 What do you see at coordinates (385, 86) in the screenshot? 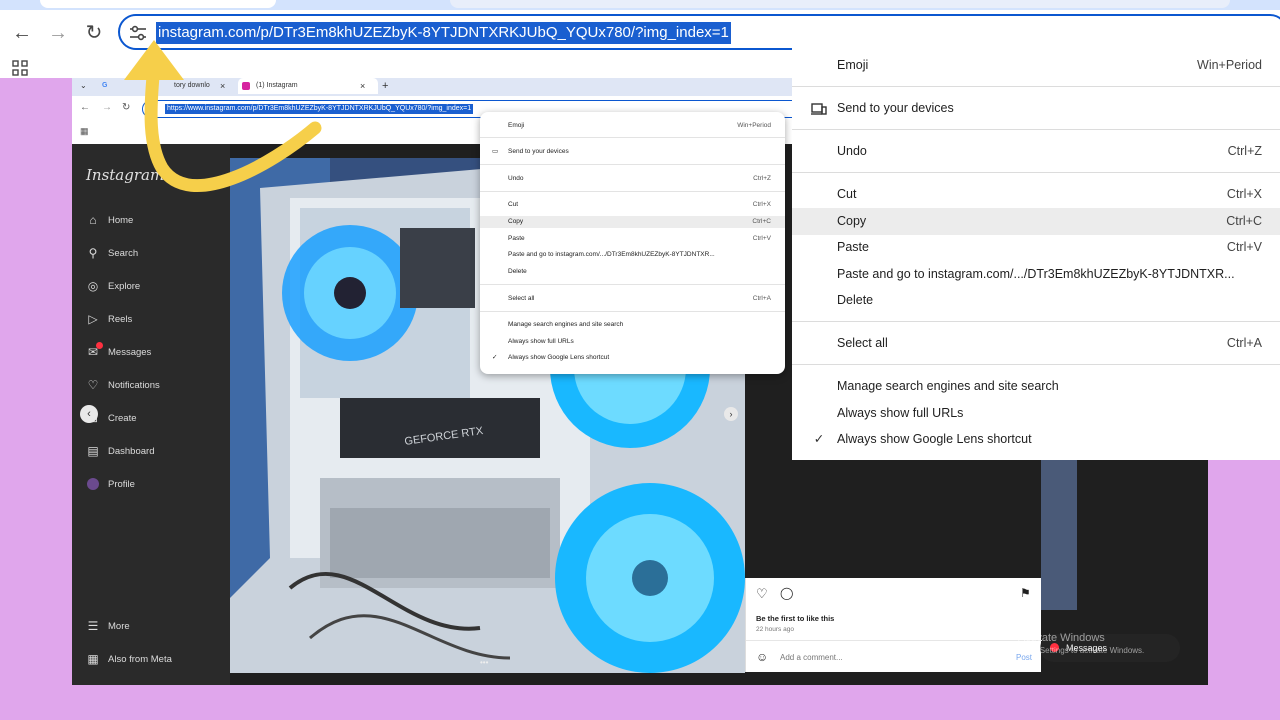
I see `new-tab-icon: +` at bounding box center [385, 86].